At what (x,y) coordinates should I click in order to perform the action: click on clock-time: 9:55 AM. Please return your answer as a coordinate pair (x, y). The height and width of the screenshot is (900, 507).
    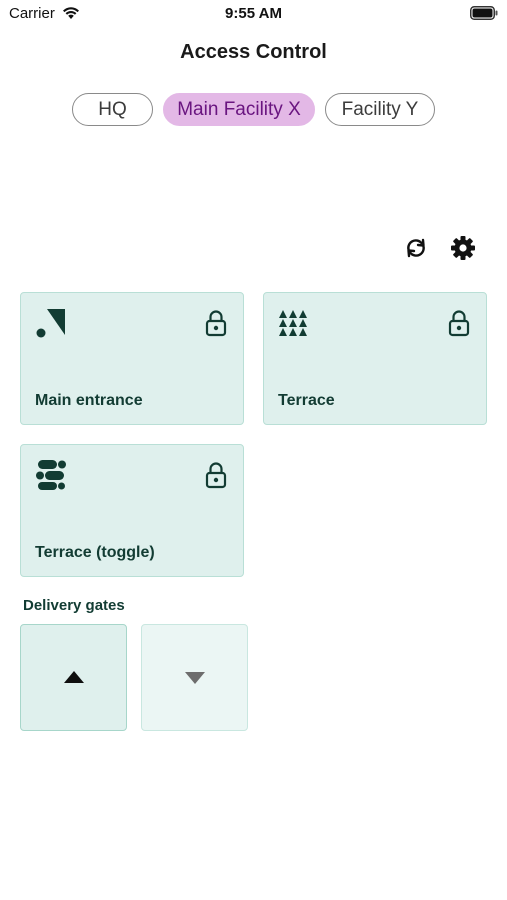
    Looking at the image, I should click on (253, 13).